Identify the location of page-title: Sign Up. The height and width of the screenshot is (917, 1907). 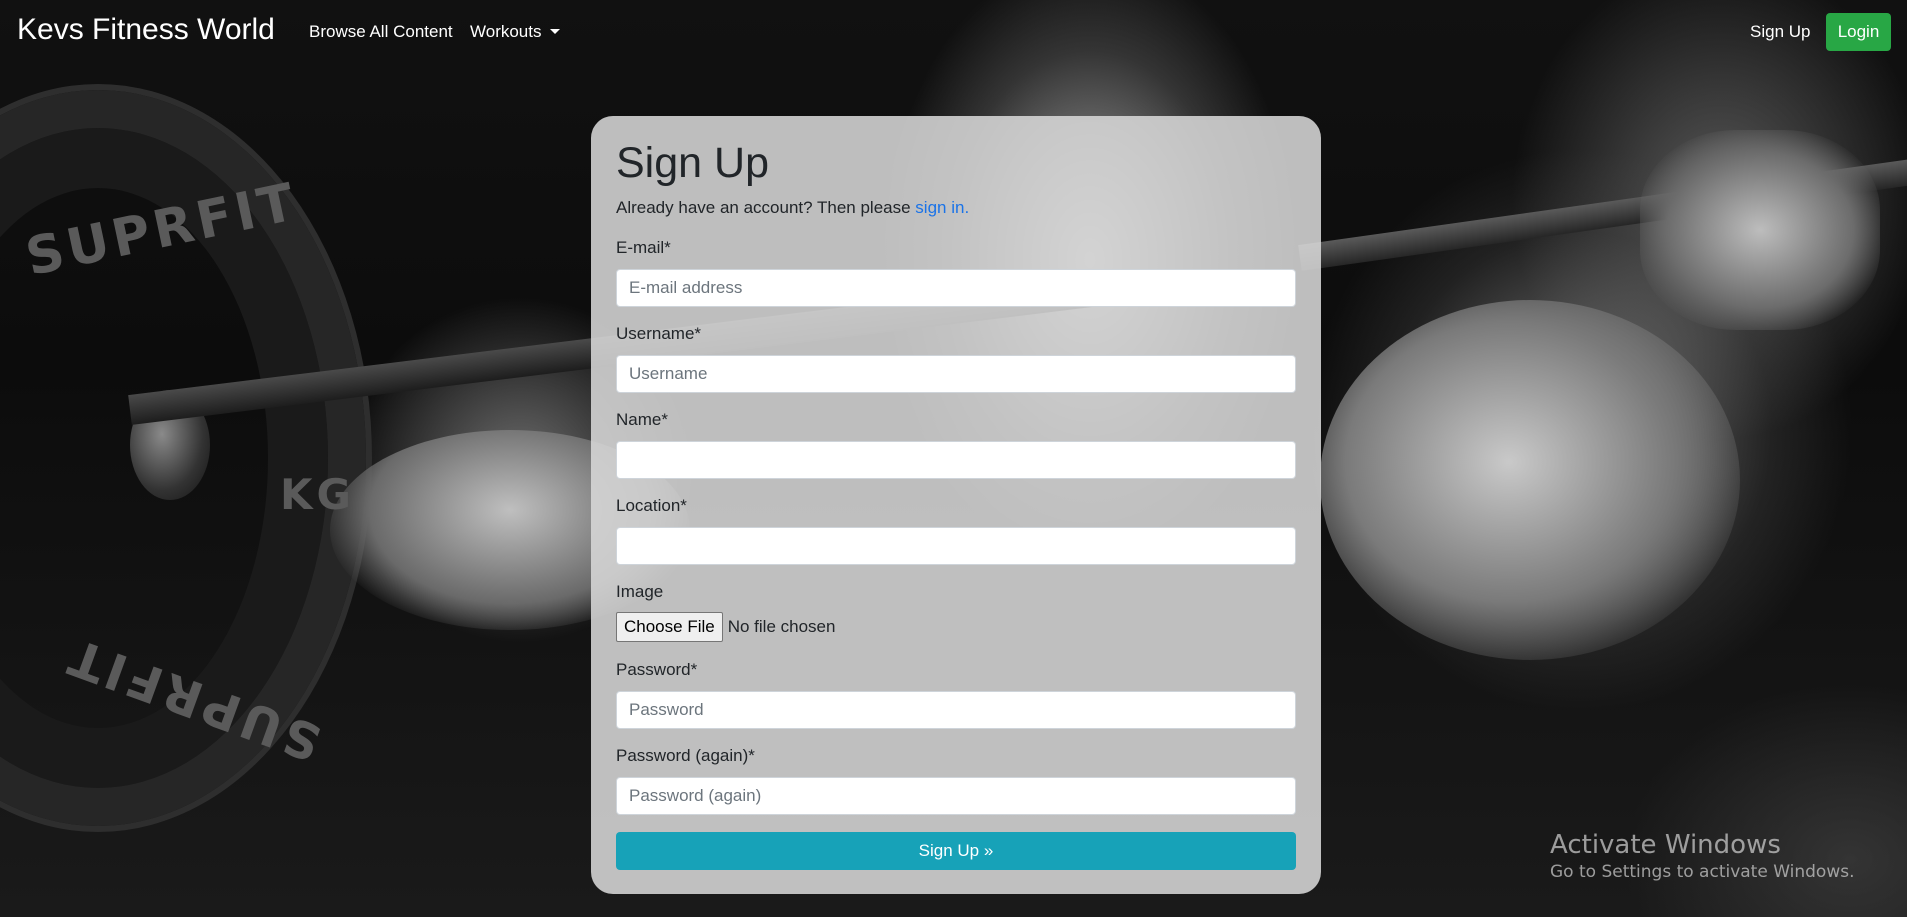
(692, 163).